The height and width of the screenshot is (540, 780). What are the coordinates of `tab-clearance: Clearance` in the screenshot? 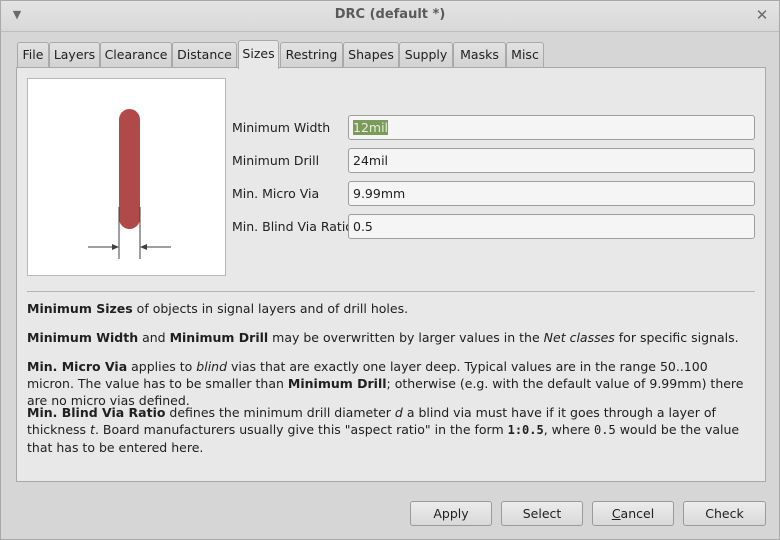 It's located at (136, 54).